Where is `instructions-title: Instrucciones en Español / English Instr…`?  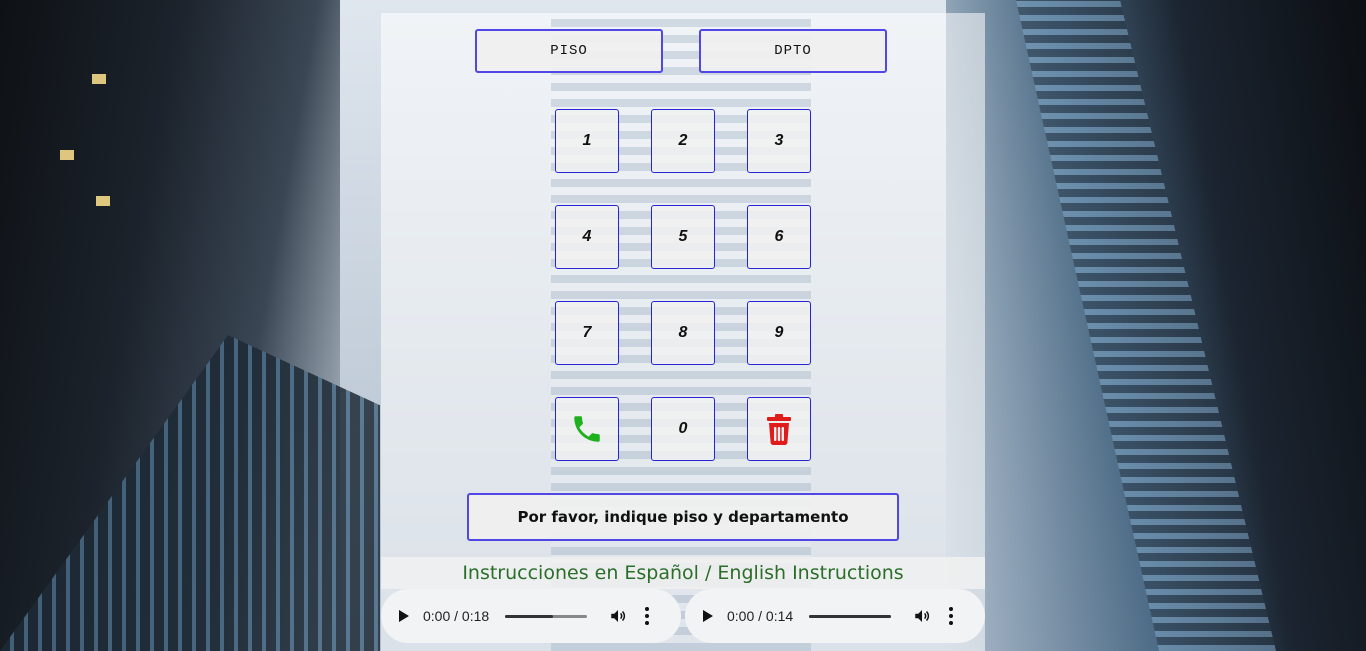
instructions-title: Instrucciones en Español / English Instr… is located at coordinates (683, 573).